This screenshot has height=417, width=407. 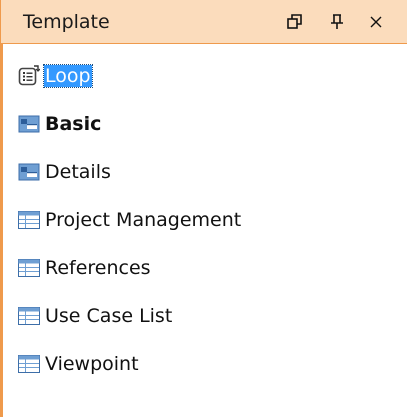 What do you see at coordinates (130, 124) in the screenshot?
I see `list-item-basic: Basic` at bounding box center [130, 124].